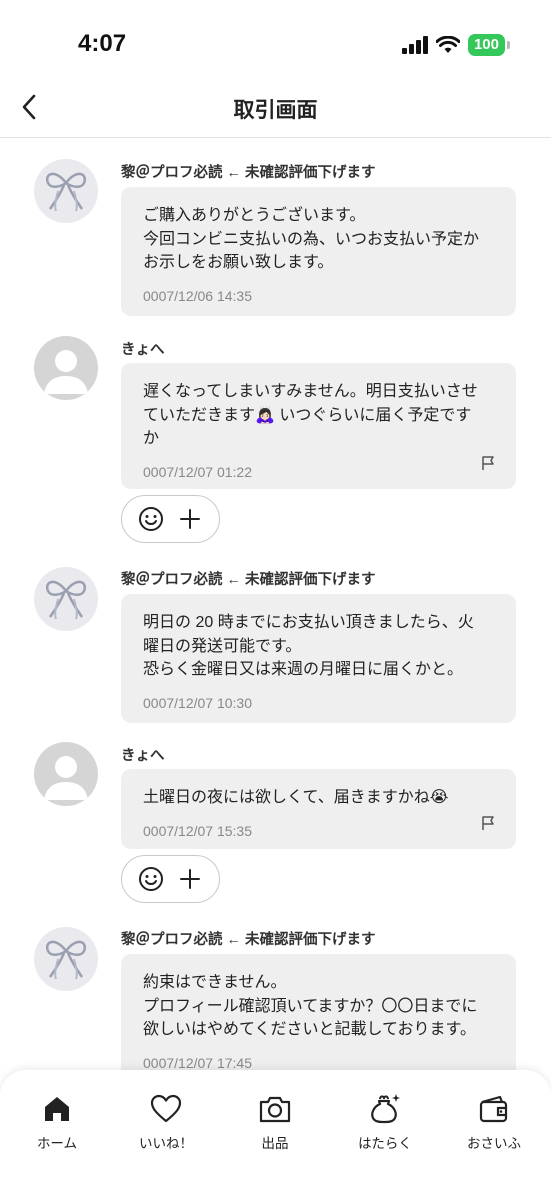 This screenshot has height=1199, width=551. What do you see at coordinates (385, 1143) in the screenshot?
I see `tab-label: はたらく` at bounding box center [385, 1143].